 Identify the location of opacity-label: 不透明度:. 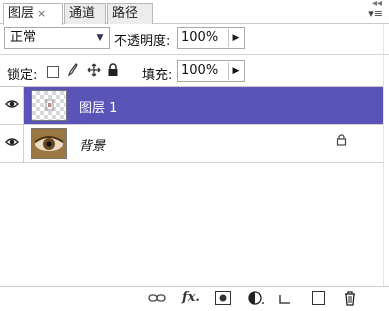
(142, 41).